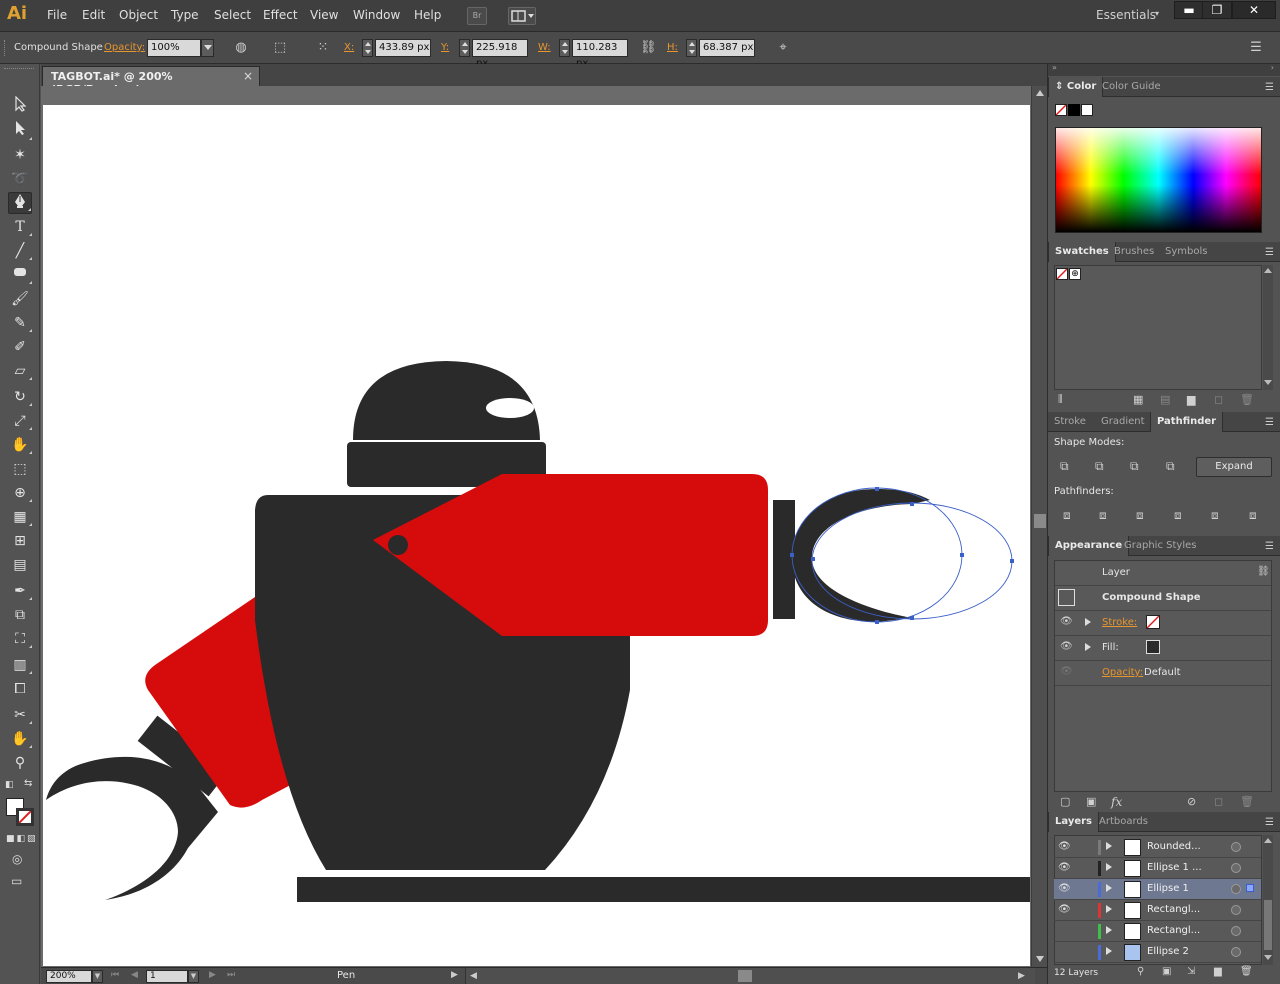 The image size is (1280, 984). Describe the element at coordinates (1123, 422) in the screenshot. I see `tab-gradient: Gradient` at that location.